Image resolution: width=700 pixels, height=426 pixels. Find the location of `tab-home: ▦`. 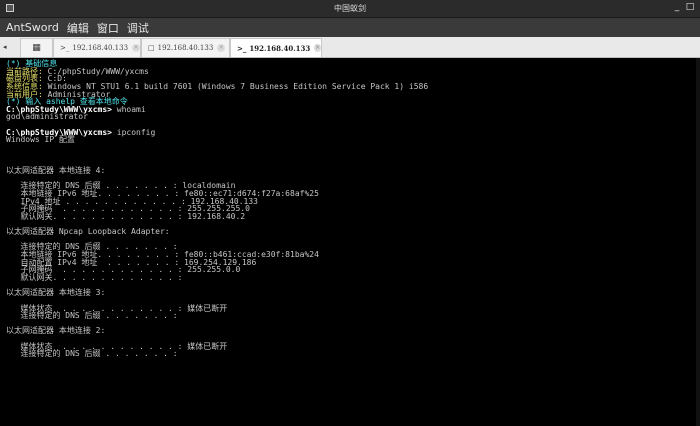

tab-home: ▦ is located at coordinates (36, 47).